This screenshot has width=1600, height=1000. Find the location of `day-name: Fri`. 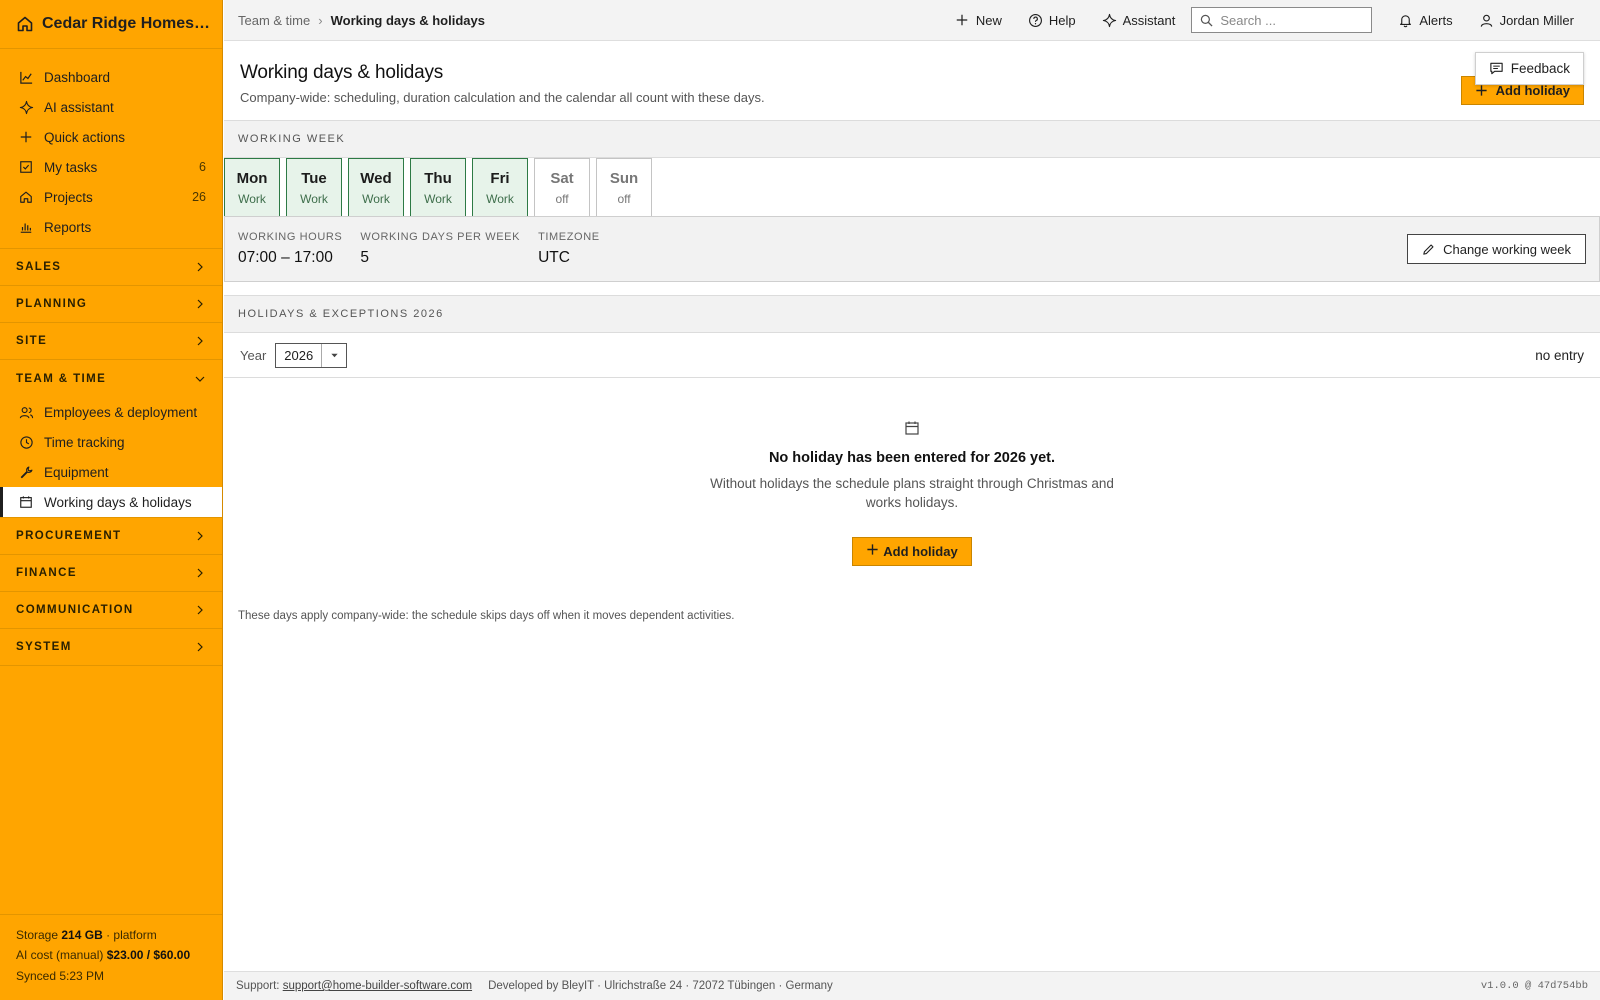

day-name: Fri is located at coordinates (500, 178).